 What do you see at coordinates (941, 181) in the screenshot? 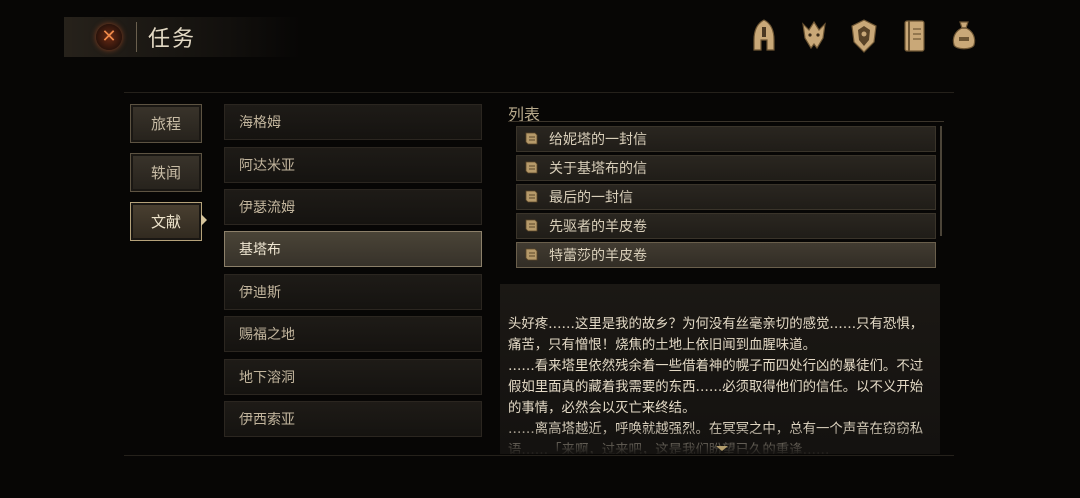
I see `list-scrollbar` at bounding box center [941, 181].